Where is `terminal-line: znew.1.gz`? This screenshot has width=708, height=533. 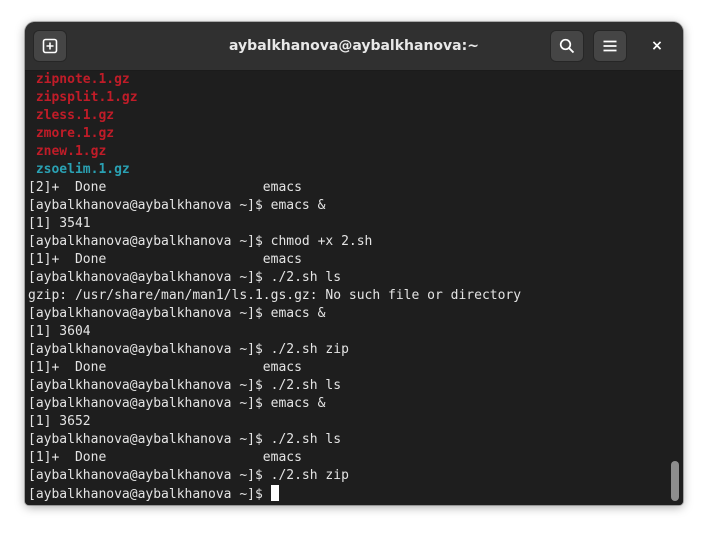
terminal-line: znew.1.gz is located at coordinates (67, 151).